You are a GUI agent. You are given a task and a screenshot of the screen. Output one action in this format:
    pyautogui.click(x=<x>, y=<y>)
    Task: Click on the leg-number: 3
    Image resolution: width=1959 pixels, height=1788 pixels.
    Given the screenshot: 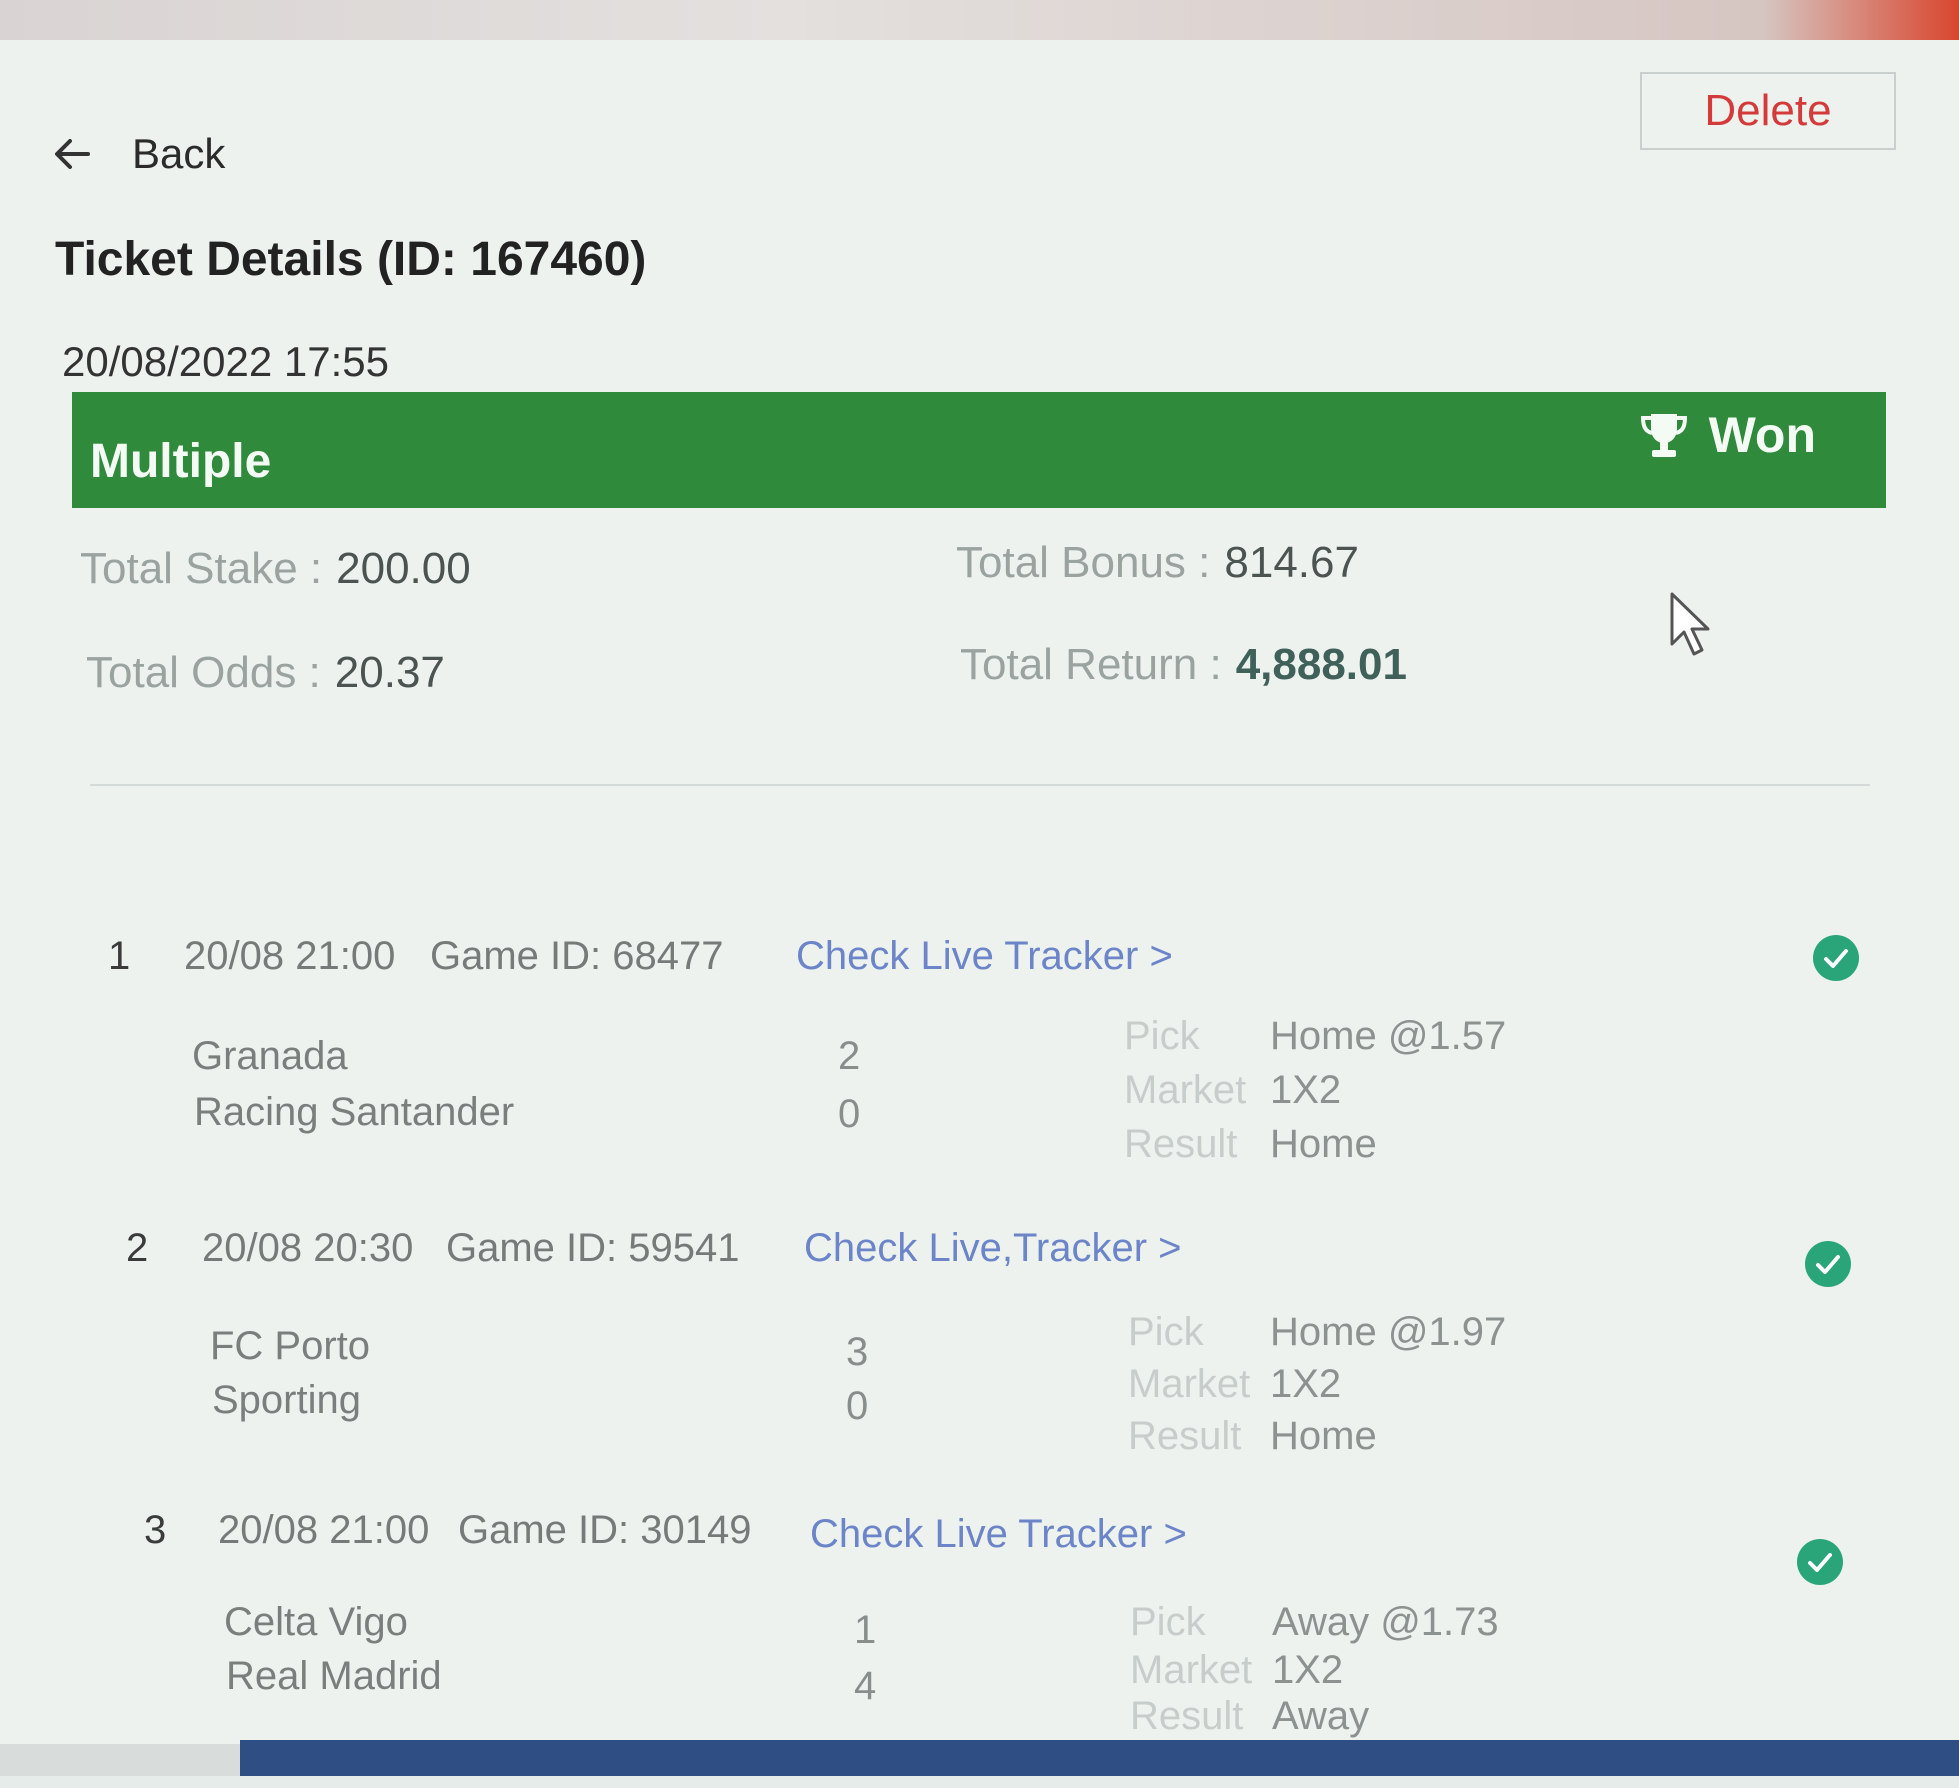 What is the action you would take?
    pyautogui.click(x=155, y=1530)
    